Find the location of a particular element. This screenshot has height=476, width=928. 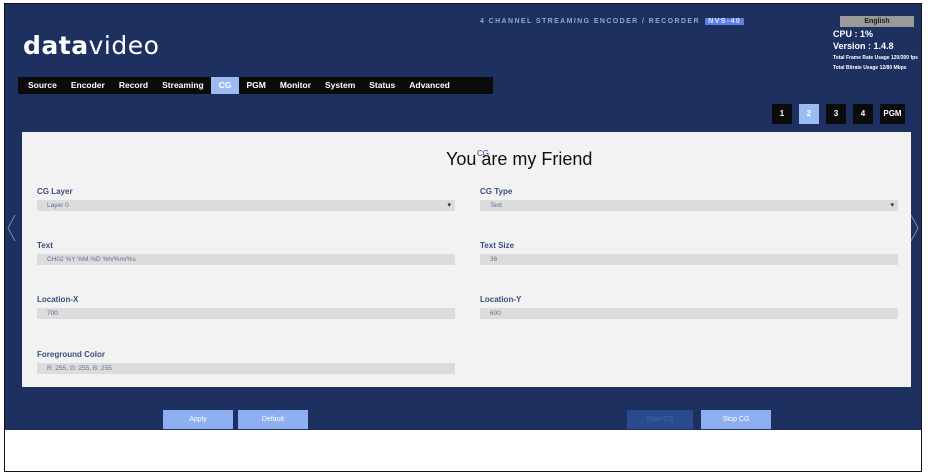

cg-layer-value: Layer 0 is located at coordinates (58, 205).